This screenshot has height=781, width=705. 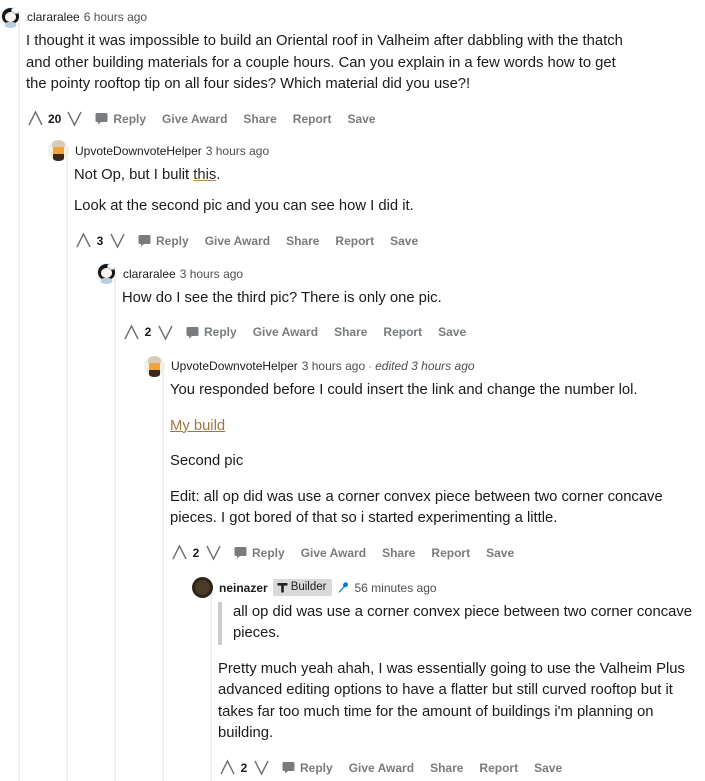 What do you see at coordinates (243, 588) in the screenshot?
I see `comment-author: neinazer` at bounding box center [243, 588].